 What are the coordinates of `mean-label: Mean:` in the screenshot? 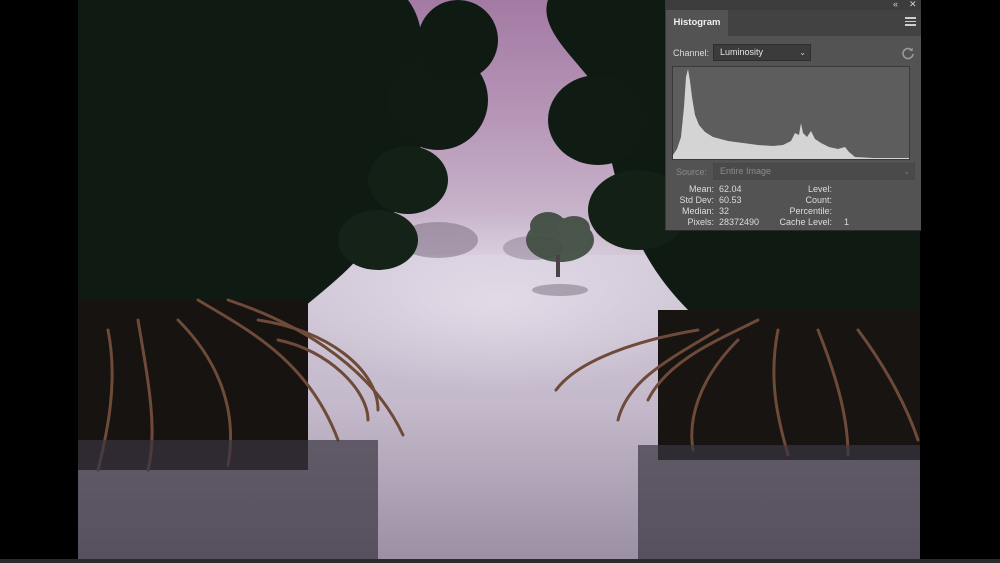 It's located at (701, 189).